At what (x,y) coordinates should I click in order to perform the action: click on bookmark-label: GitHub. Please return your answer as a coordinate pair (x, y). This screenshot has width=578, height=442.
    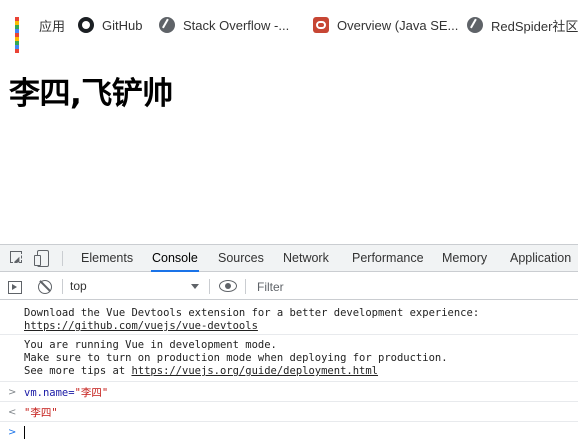
    Looking at the image, I should click on (122, 25).